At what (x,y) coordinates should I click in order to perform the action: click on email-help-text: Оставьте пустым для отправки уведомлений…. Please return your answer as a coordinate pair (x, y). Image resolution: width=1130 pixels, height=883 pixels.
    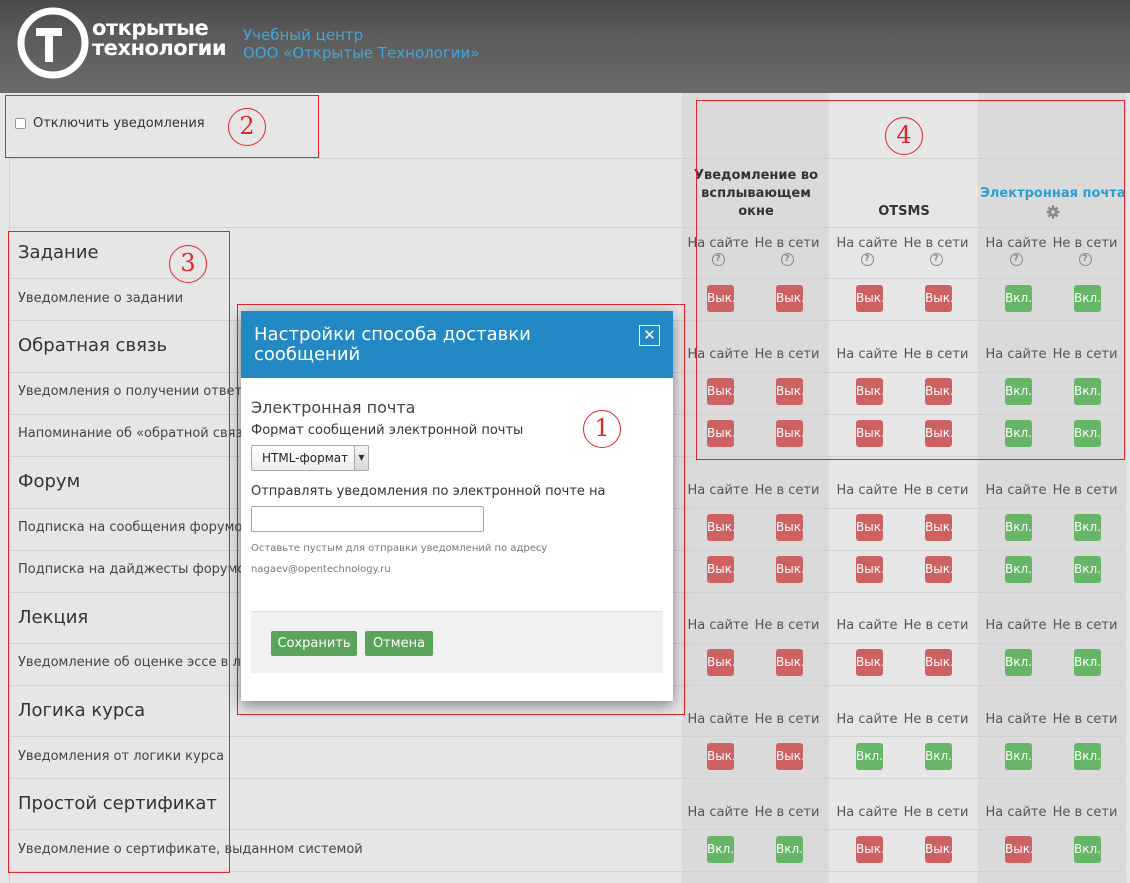
    Looking at the image, I should click on (457, 559).